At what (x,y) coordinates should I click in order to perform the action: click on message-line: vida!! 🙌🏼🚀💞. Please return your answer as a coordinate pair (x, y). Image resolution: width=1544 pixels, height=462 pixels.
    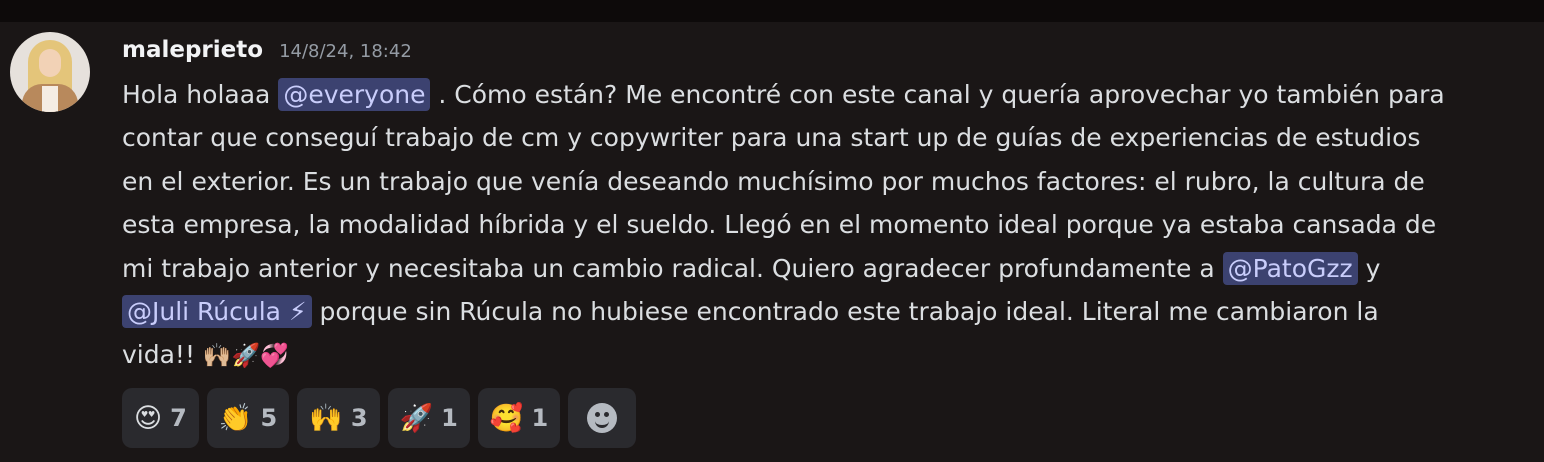
    Looking at the image, I should click on (828, 354).